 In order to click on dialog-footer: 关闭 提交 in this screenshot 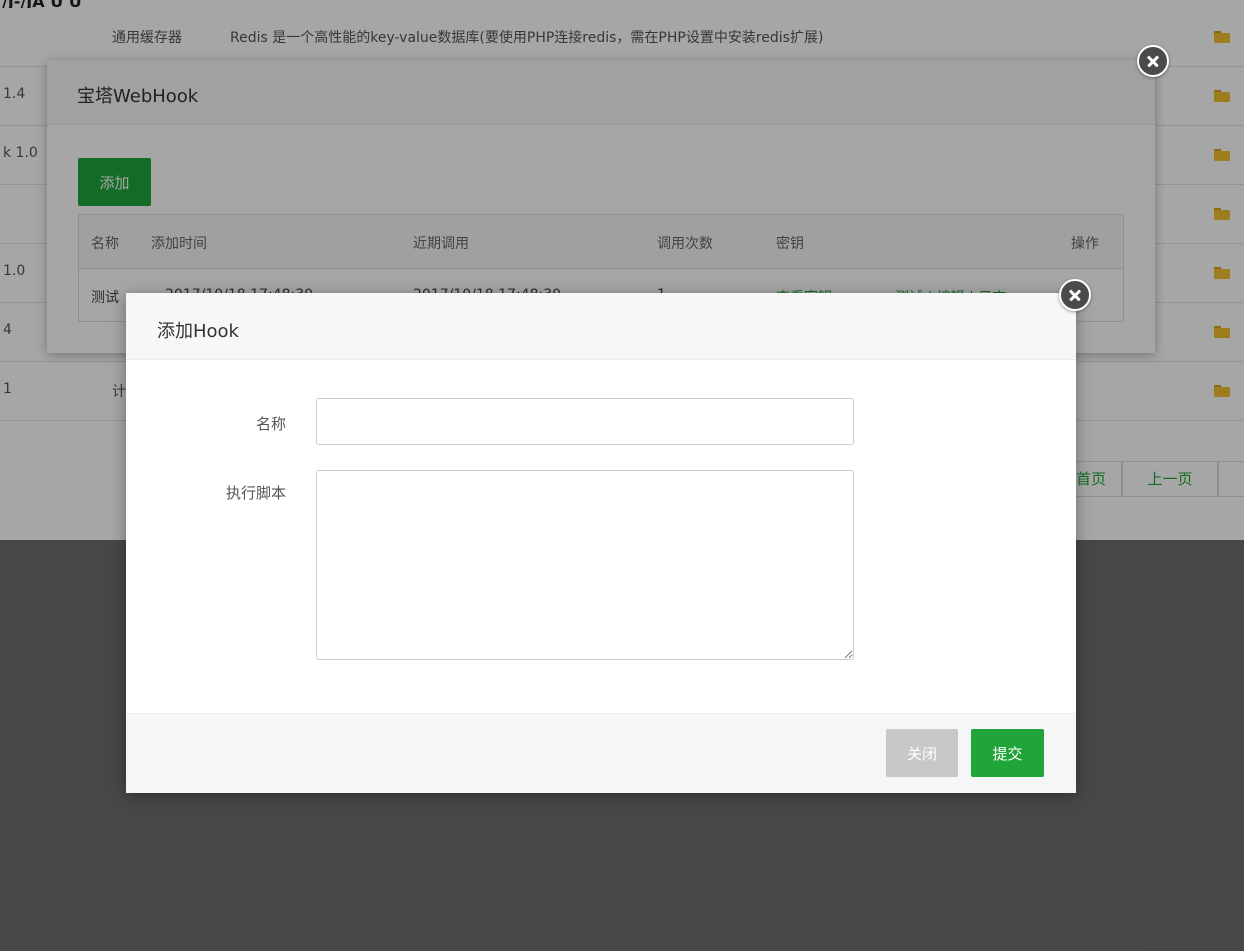, I will do `click(601, 753)`.